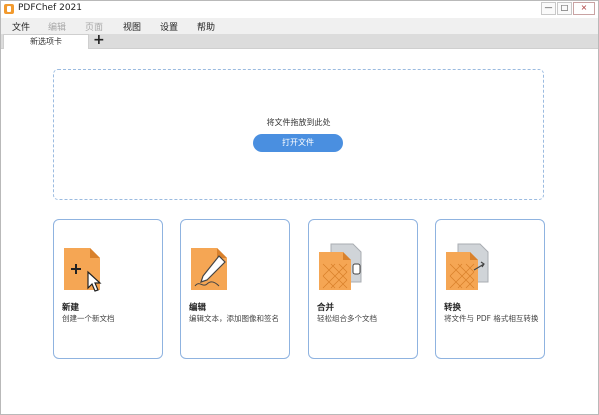  Describe the element at coordinates (169, 26) in the screenshot. I see `menu-settings: 设置` at that location.